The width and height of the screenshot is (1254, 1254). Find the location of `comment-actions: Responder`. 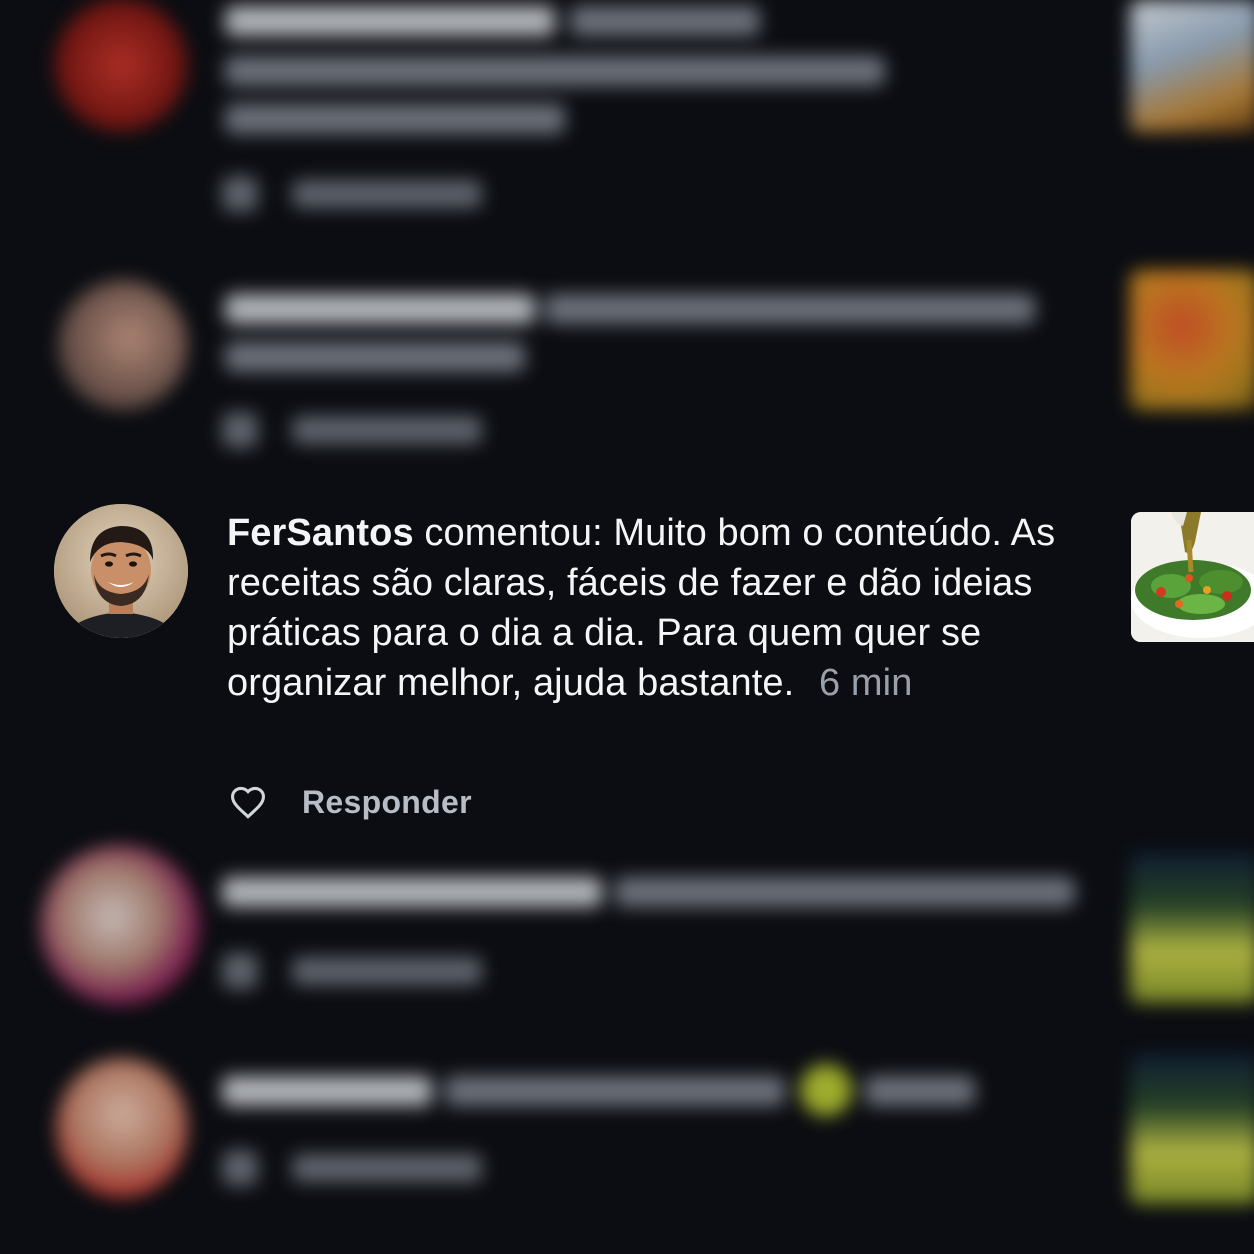

comment-actions: Responder is located at coordinates (350, 802).